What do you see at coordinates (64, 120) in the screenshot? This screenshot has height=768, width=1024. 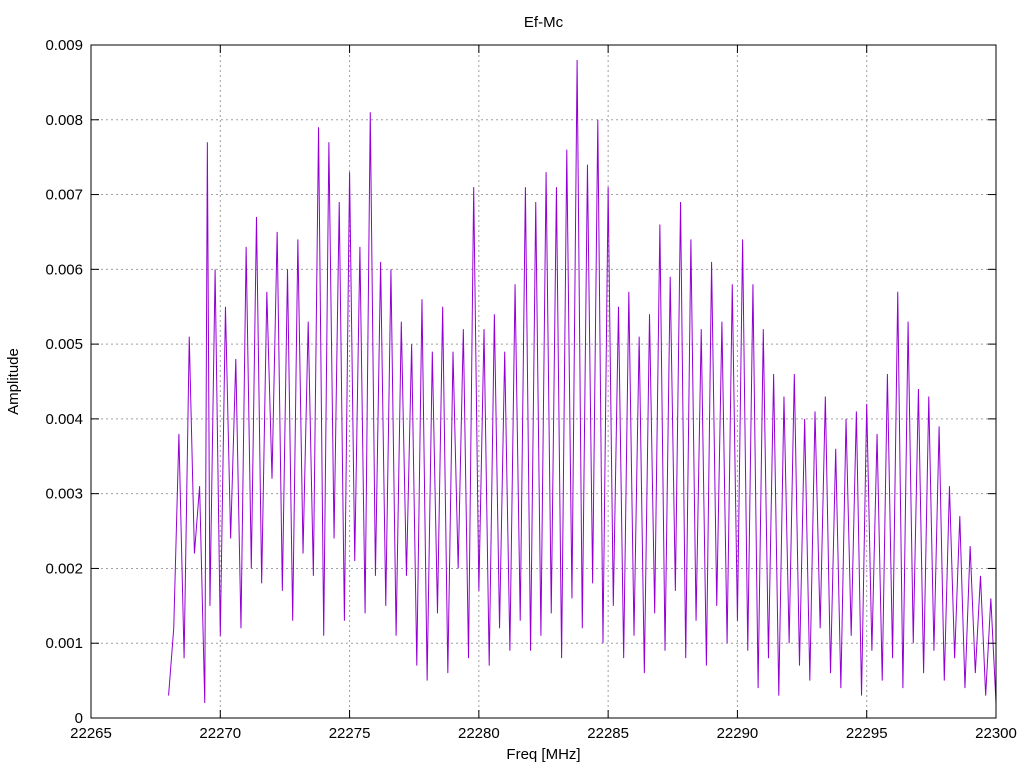 I see `y-tick-label: 0.008` at bounding box center [64, 120].